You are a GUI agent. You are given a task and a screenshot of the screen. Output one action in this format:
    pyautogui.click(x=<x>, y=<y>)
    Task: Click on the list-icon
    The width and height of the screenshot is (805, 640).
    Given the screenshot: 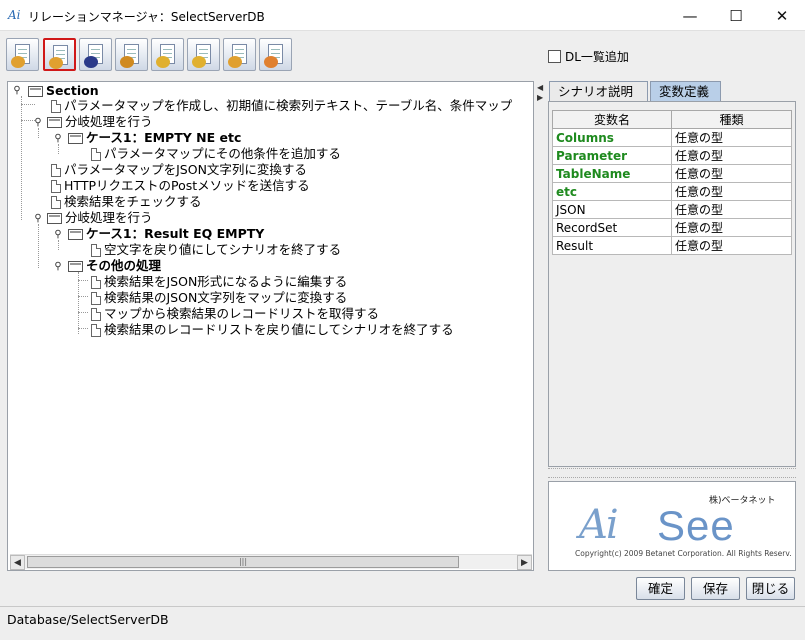 What is the action you would take?
    pyautogui.click(x=235, y=62)
    